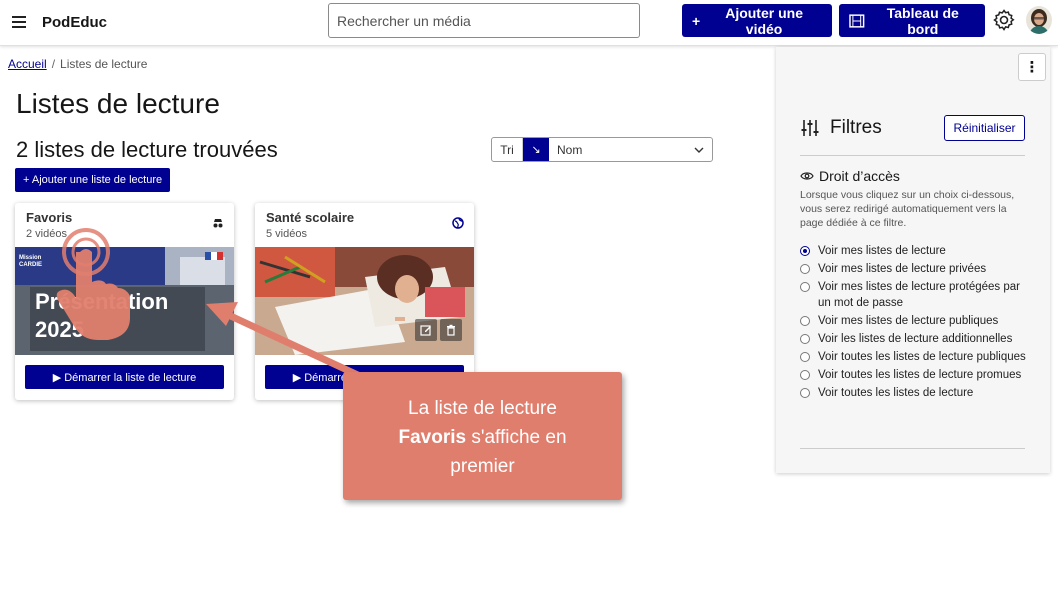 This screenshot has height=595, width=1058. I want to click on thumbnail-image: Mission CARDIE Présentation 2025, so click(124, 301).